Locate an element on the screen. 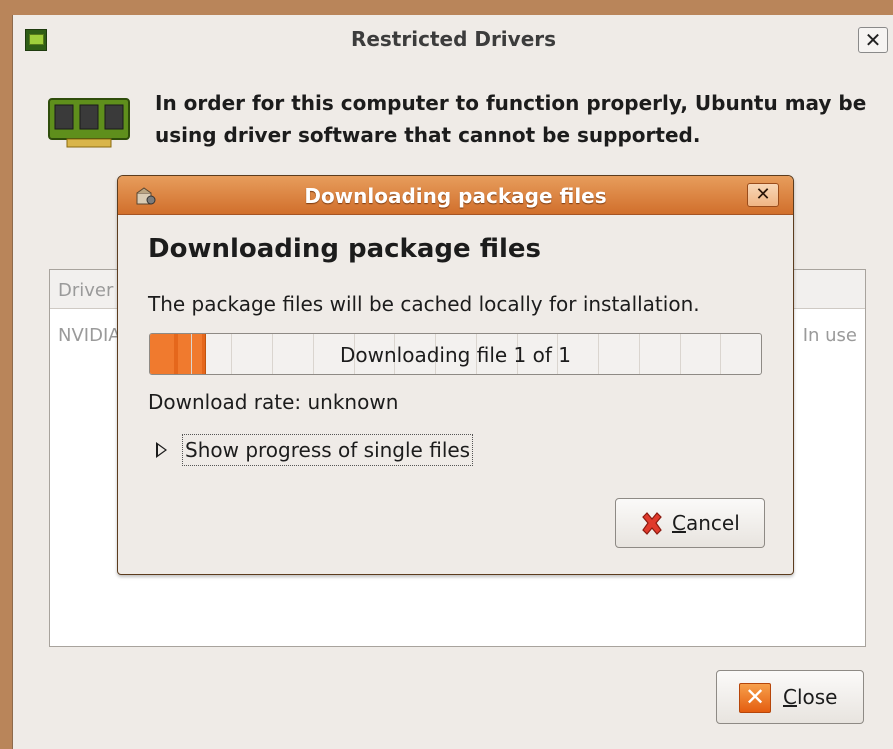  window-close-button: ✕ is located at coordinates (873, 40).